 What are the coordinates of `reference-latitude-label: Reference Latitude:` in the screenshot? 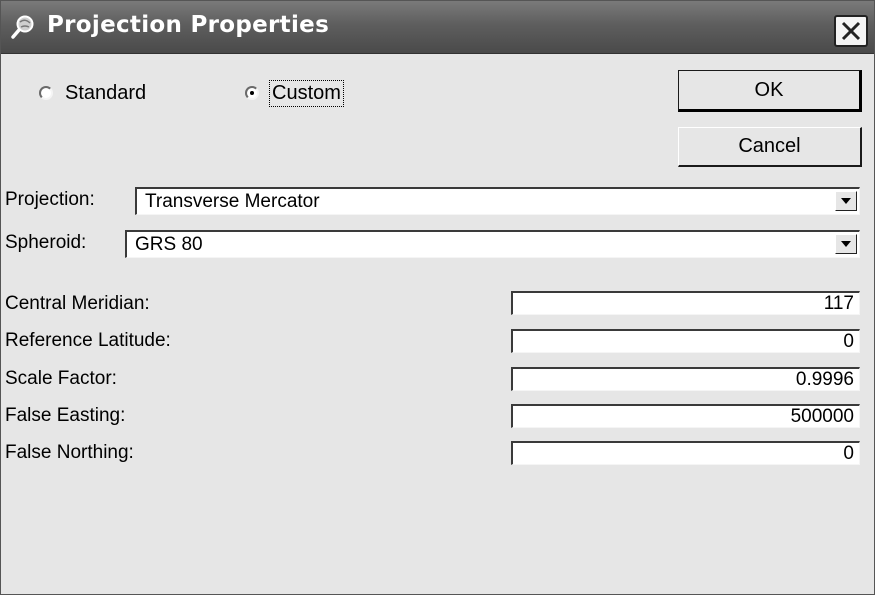 It's located at (88, 340).